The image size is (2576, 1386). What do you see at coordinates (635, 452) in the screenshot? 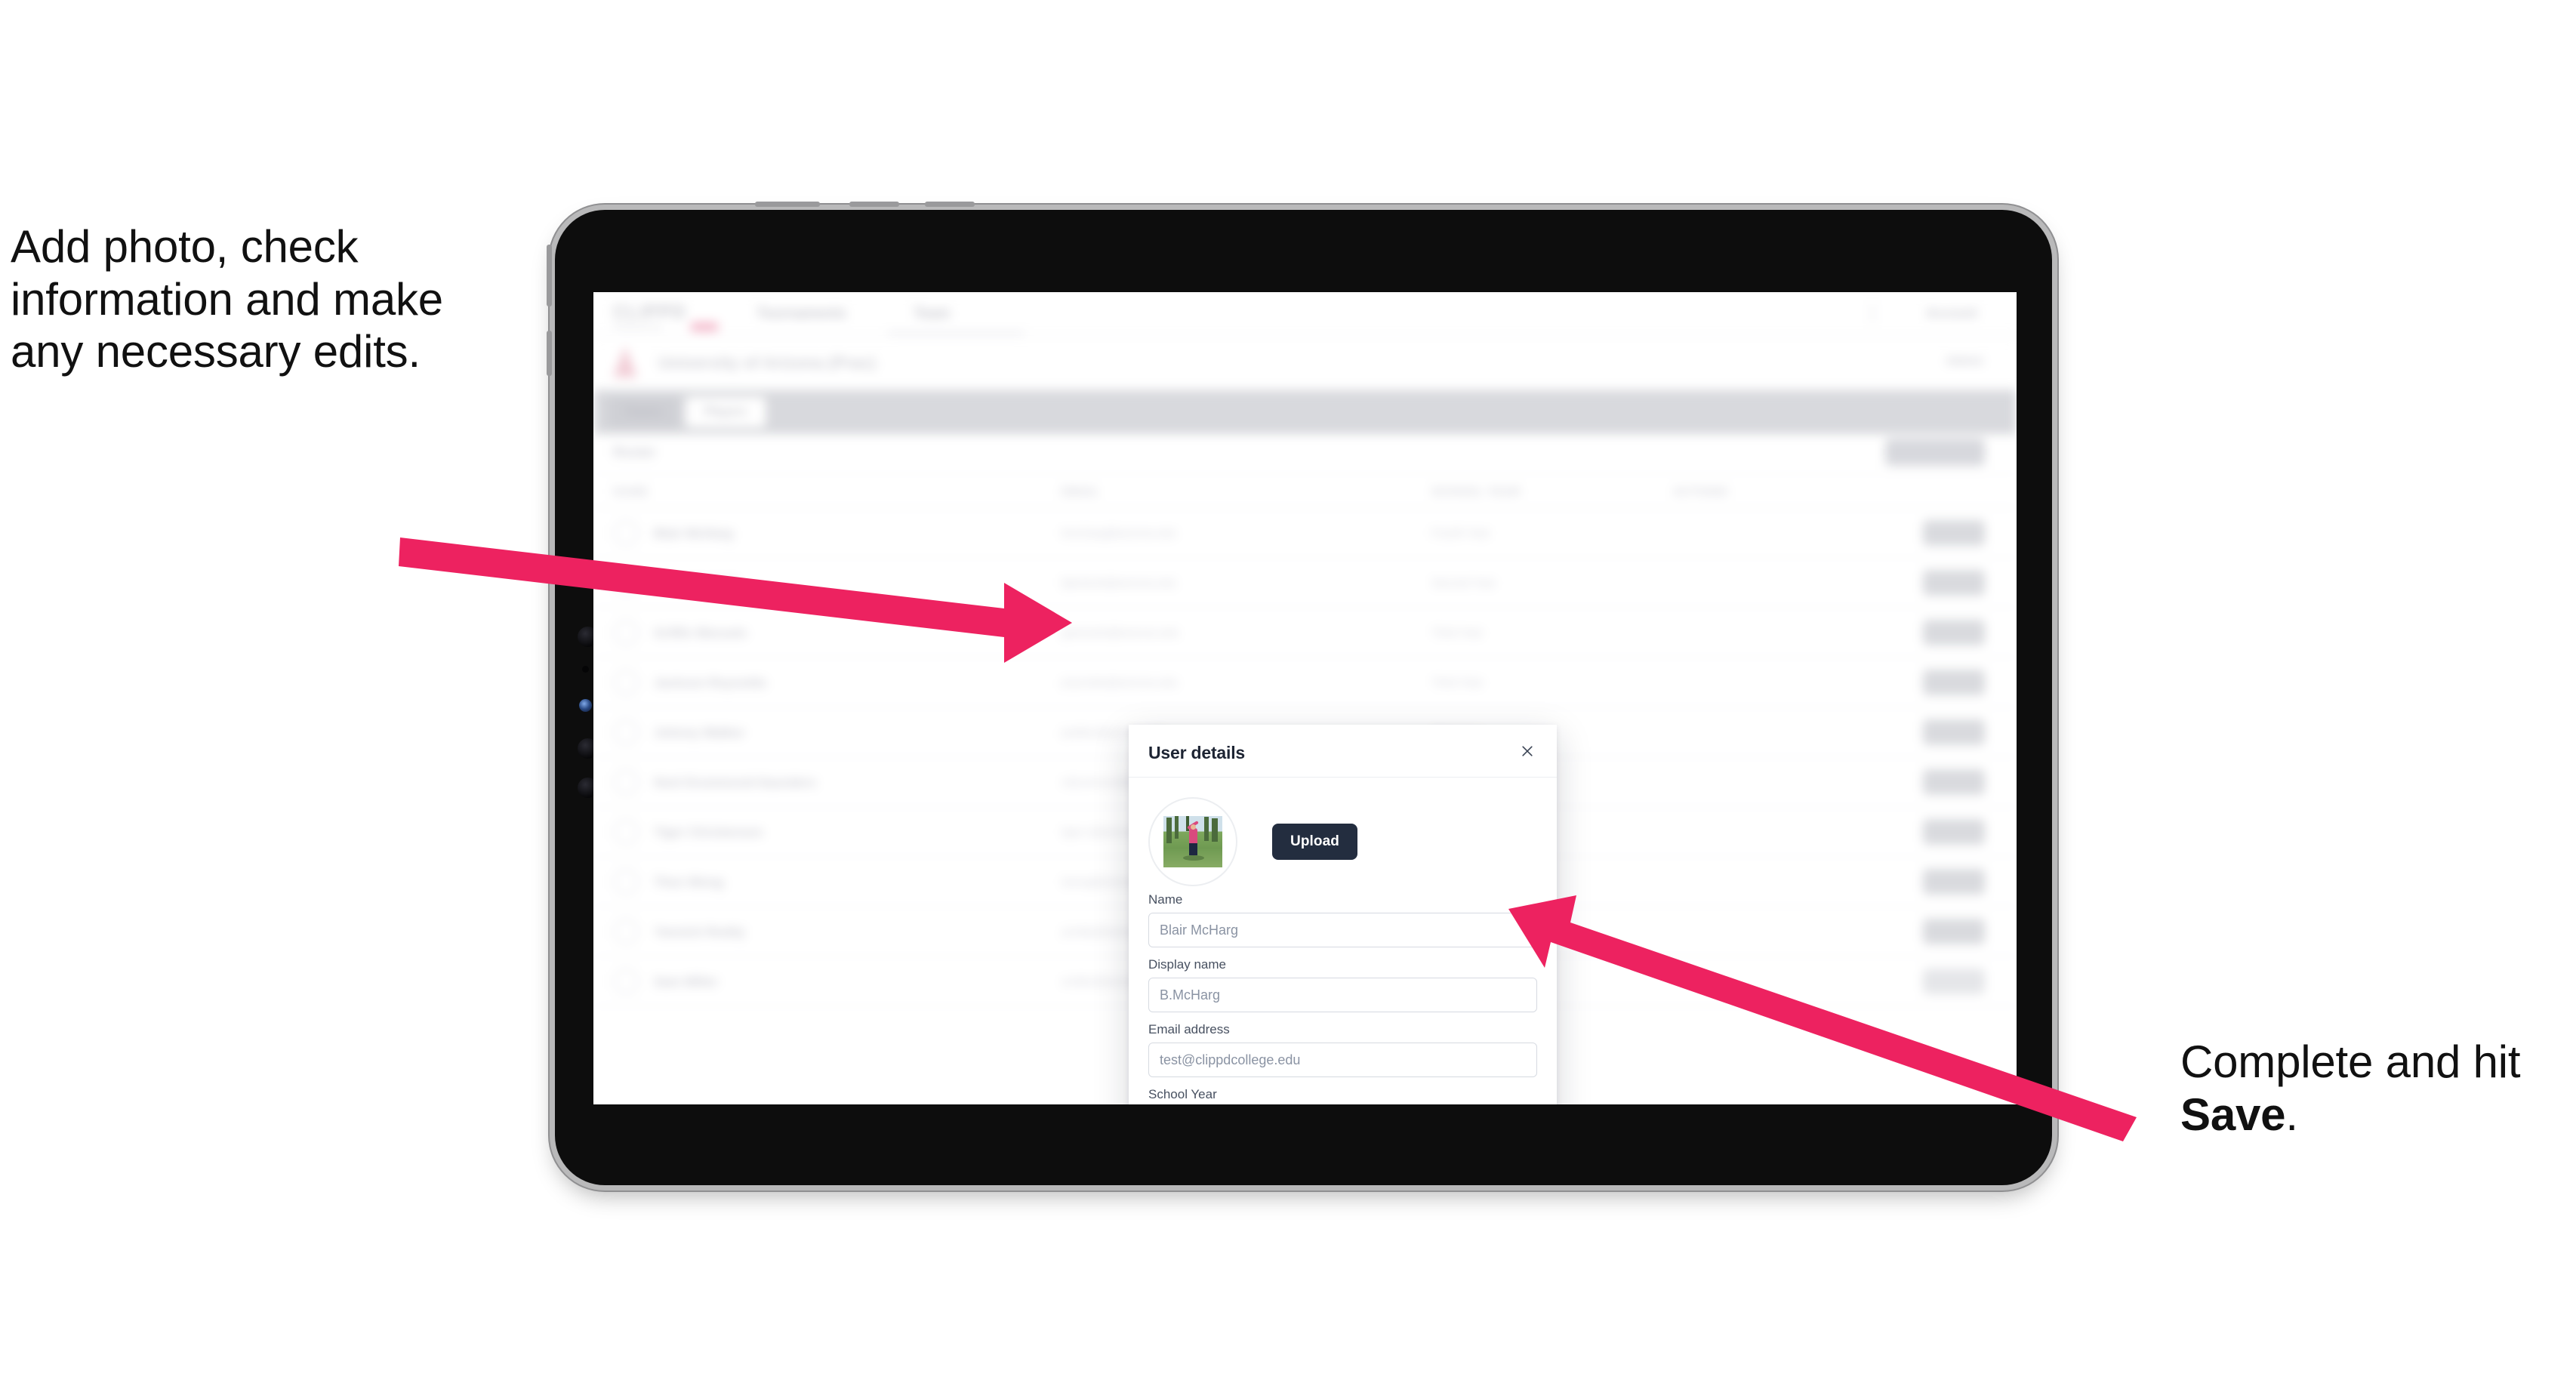
I see `roster-title: Roster` at bounding box center [635, 452].